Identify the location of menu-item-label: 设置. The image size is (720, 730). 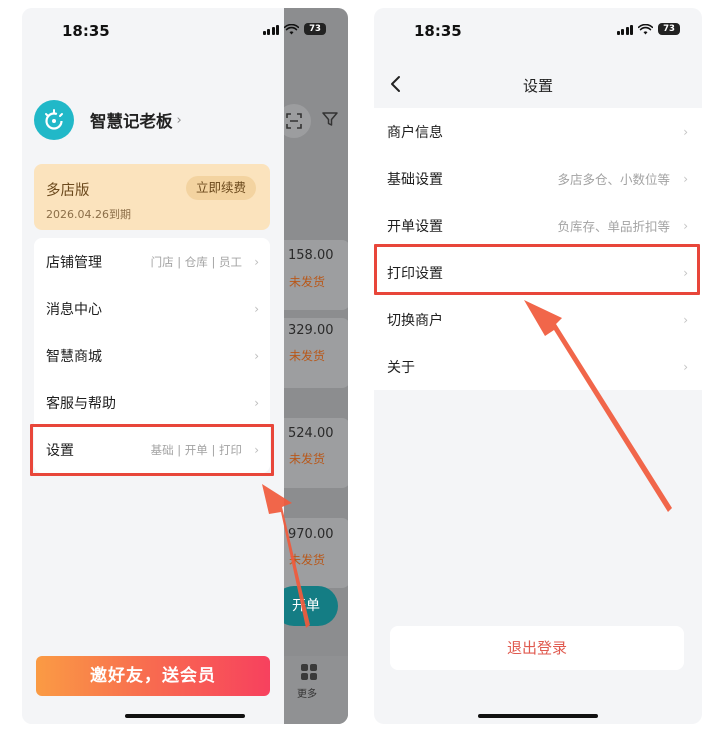
(60, 450).